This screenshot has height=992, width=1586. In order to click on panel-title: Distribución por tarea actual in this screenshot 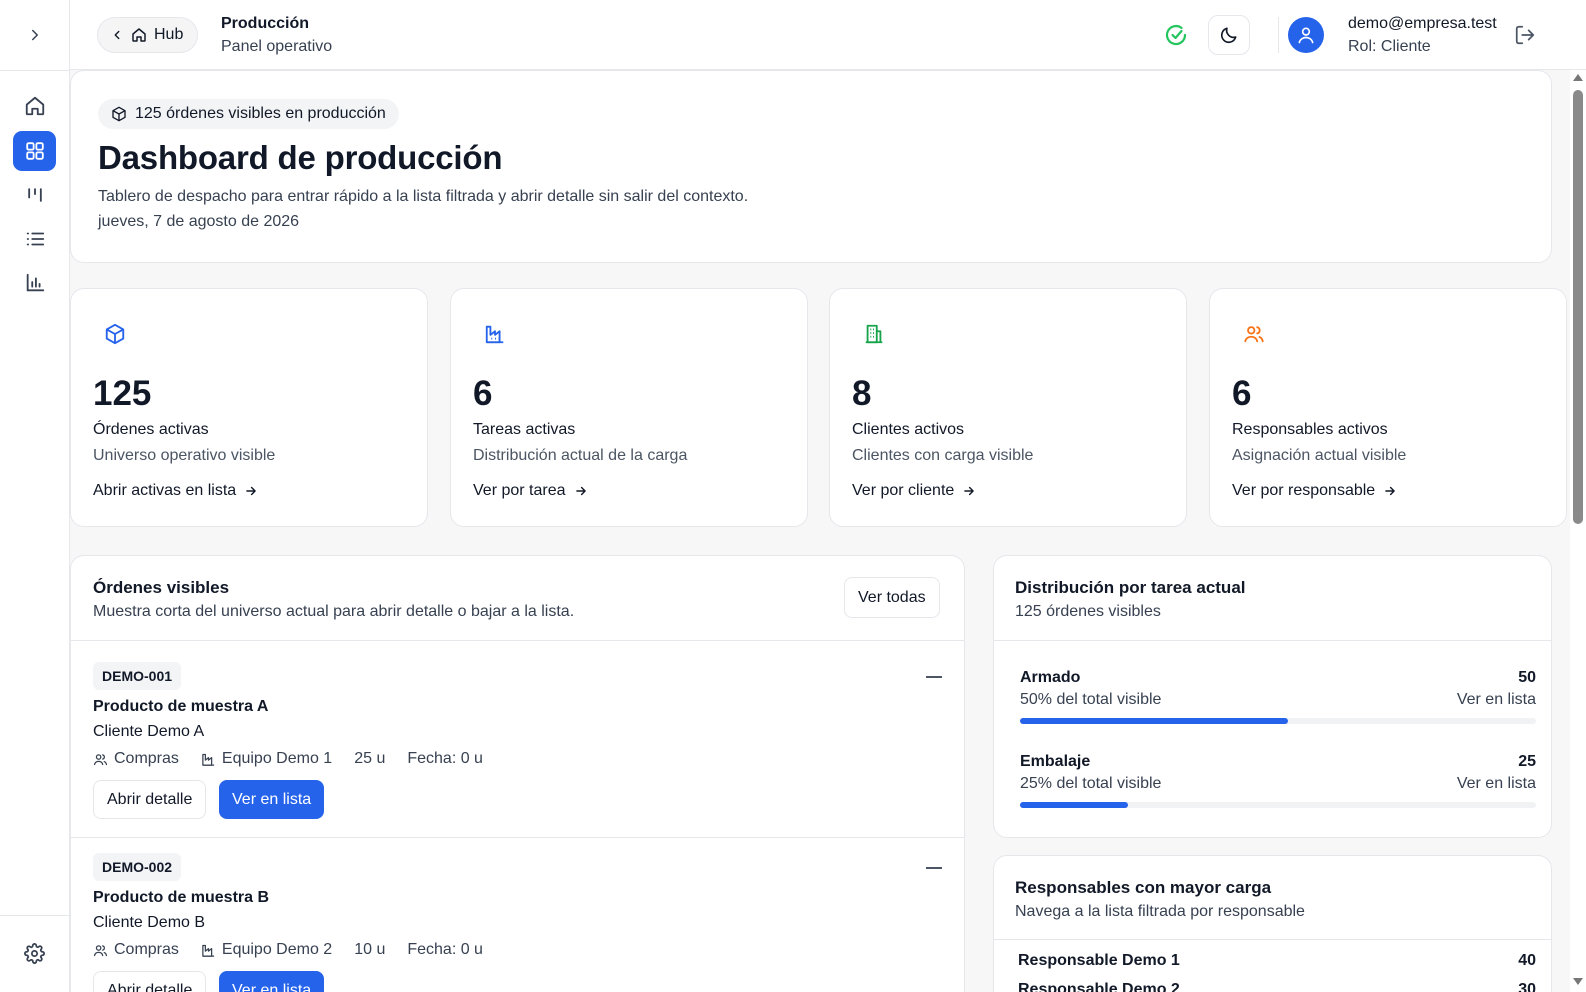, I will do `click(1130, 587)`.